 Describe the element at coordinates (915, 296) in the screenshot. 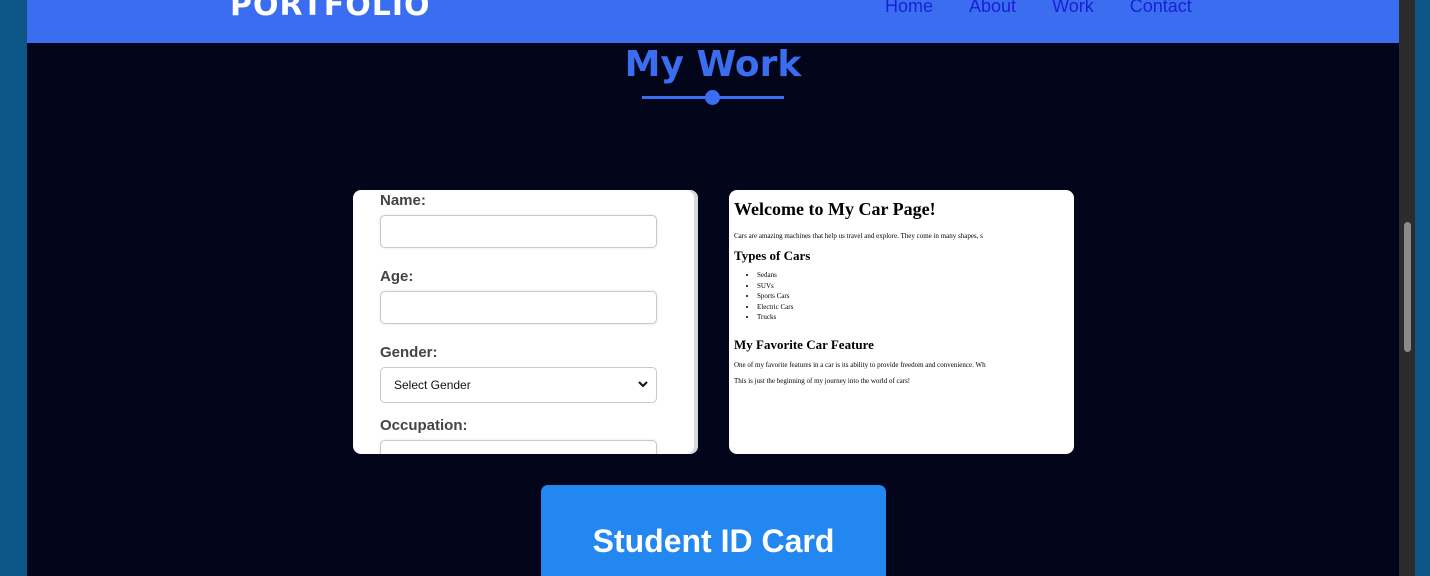

I see `list-item: Sports Cars` at that location.